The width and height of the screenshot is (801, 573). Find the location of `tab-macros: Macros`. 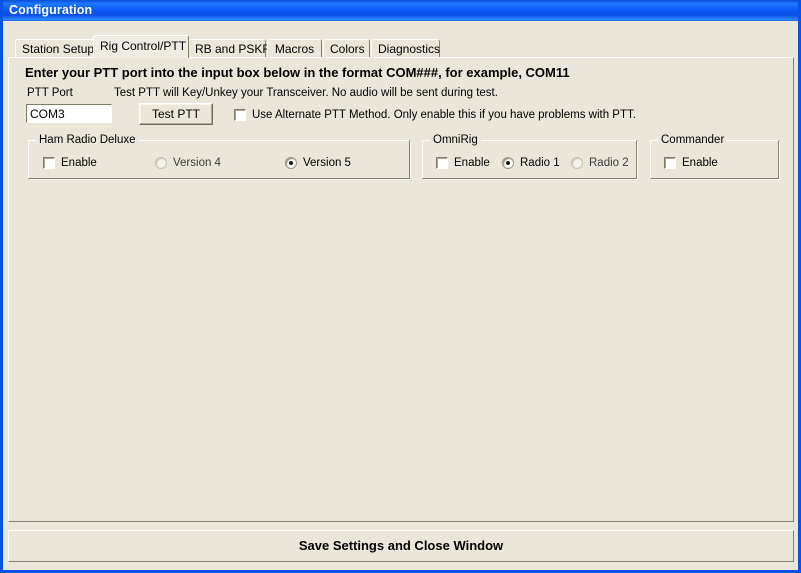

tab-macros: Macros is located at coordinates (294, 48).